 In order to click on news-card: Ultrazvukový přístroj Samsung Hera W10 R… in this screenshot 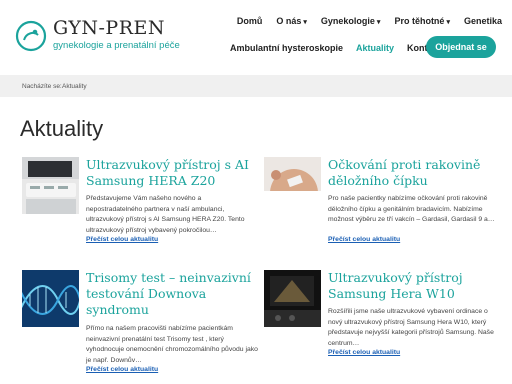, I will do `click(381, 325)`.